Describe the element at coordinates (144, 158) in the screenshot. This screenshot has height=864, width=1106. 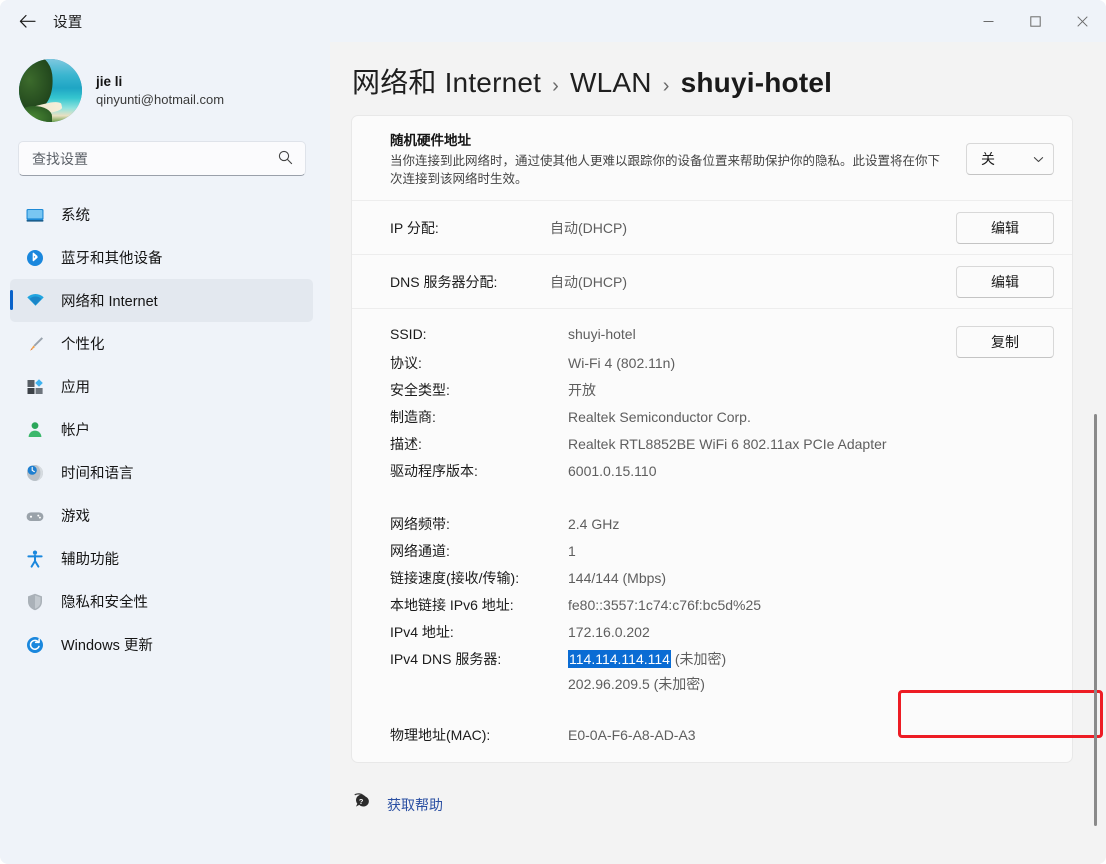
I see `search-input` at that location.